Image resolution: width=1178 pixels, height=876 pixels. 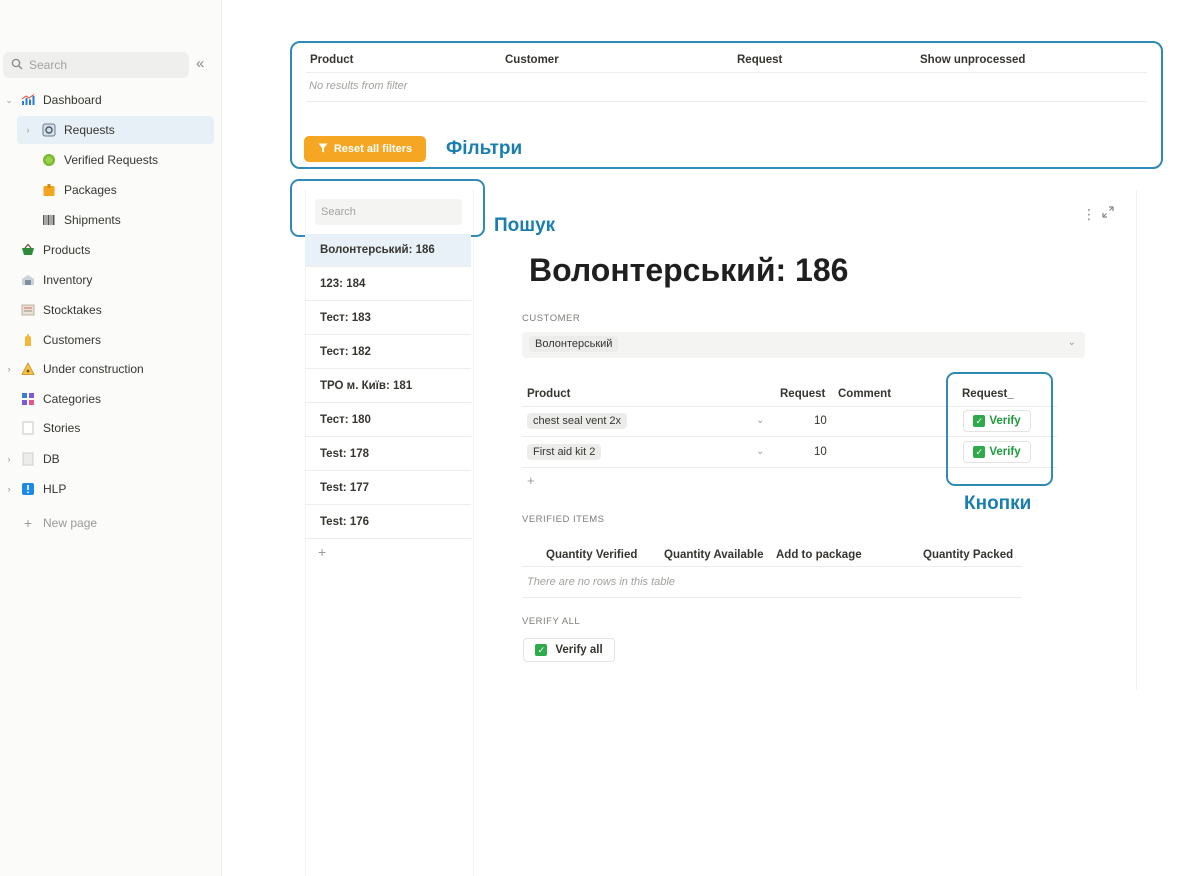 I want to click on verify-all-button: ✓ Verify all, so click(x=569, y=650).